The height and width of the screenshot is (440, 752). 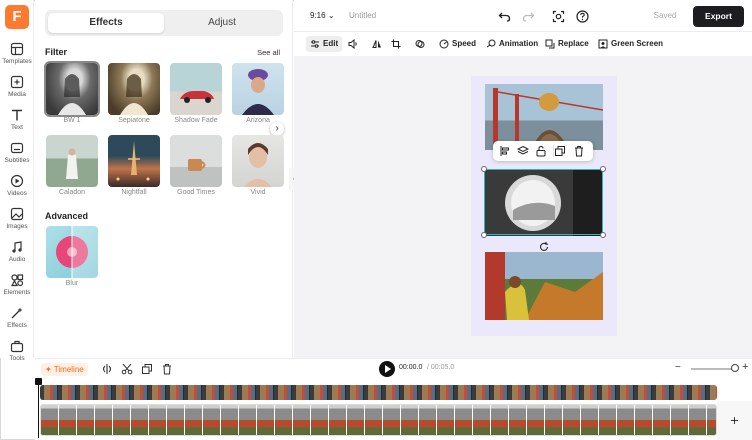 I want to click on redo-icon, so click(x=528, y=16).